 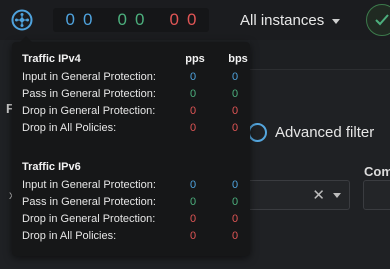 What do you see at coordinates (257, 132) in the screenshot?
I see `toggle-icon` at bounding box center [257, 132].